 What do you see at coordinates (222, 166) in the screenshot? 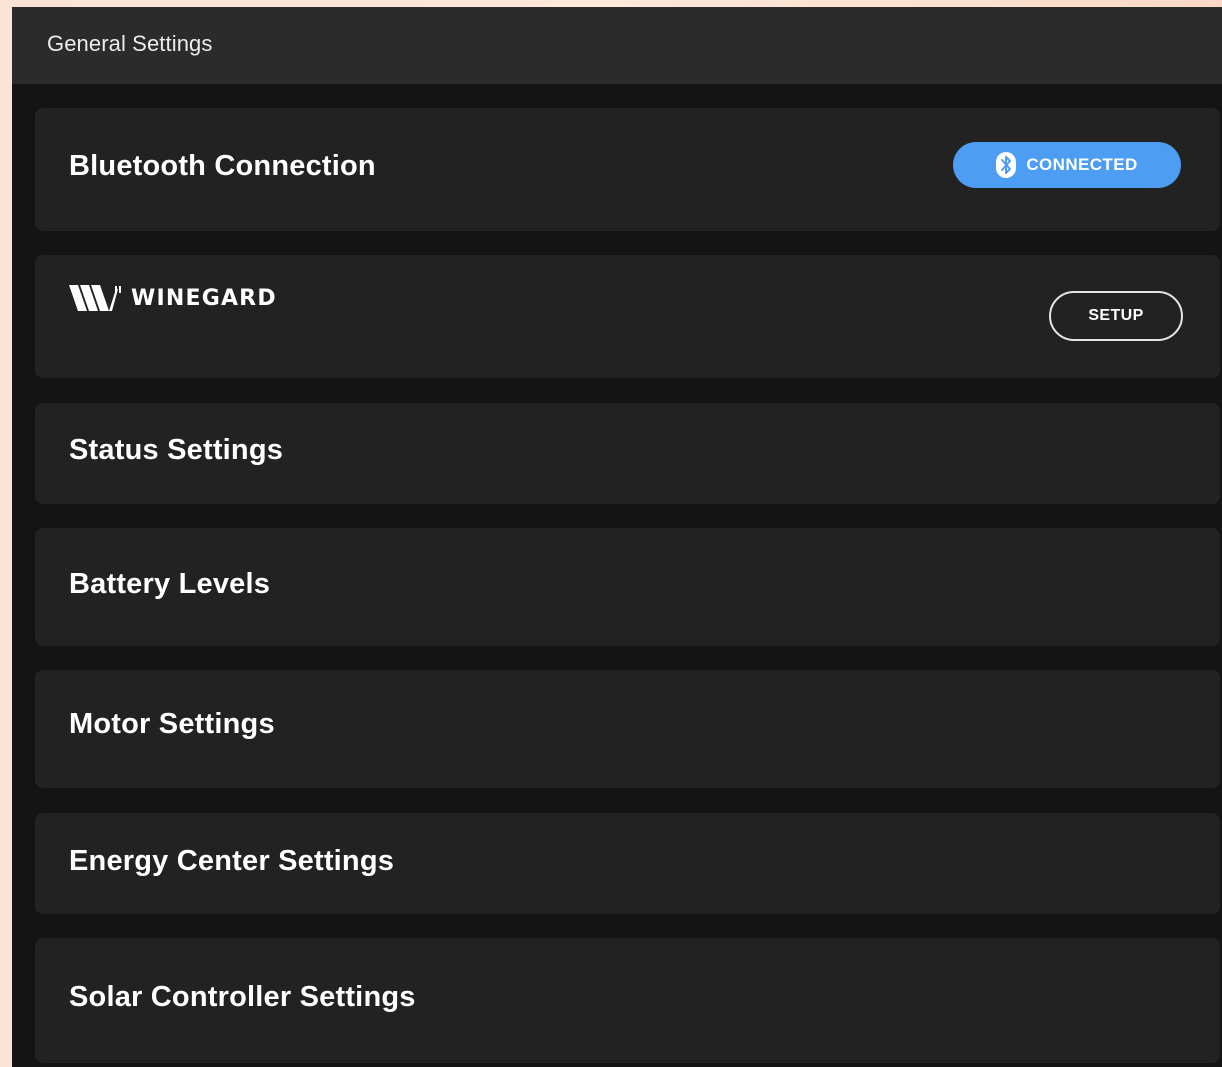
I see `bluetooth-connection-title: Bluetooth Connection` at bounding box center [222, 166].